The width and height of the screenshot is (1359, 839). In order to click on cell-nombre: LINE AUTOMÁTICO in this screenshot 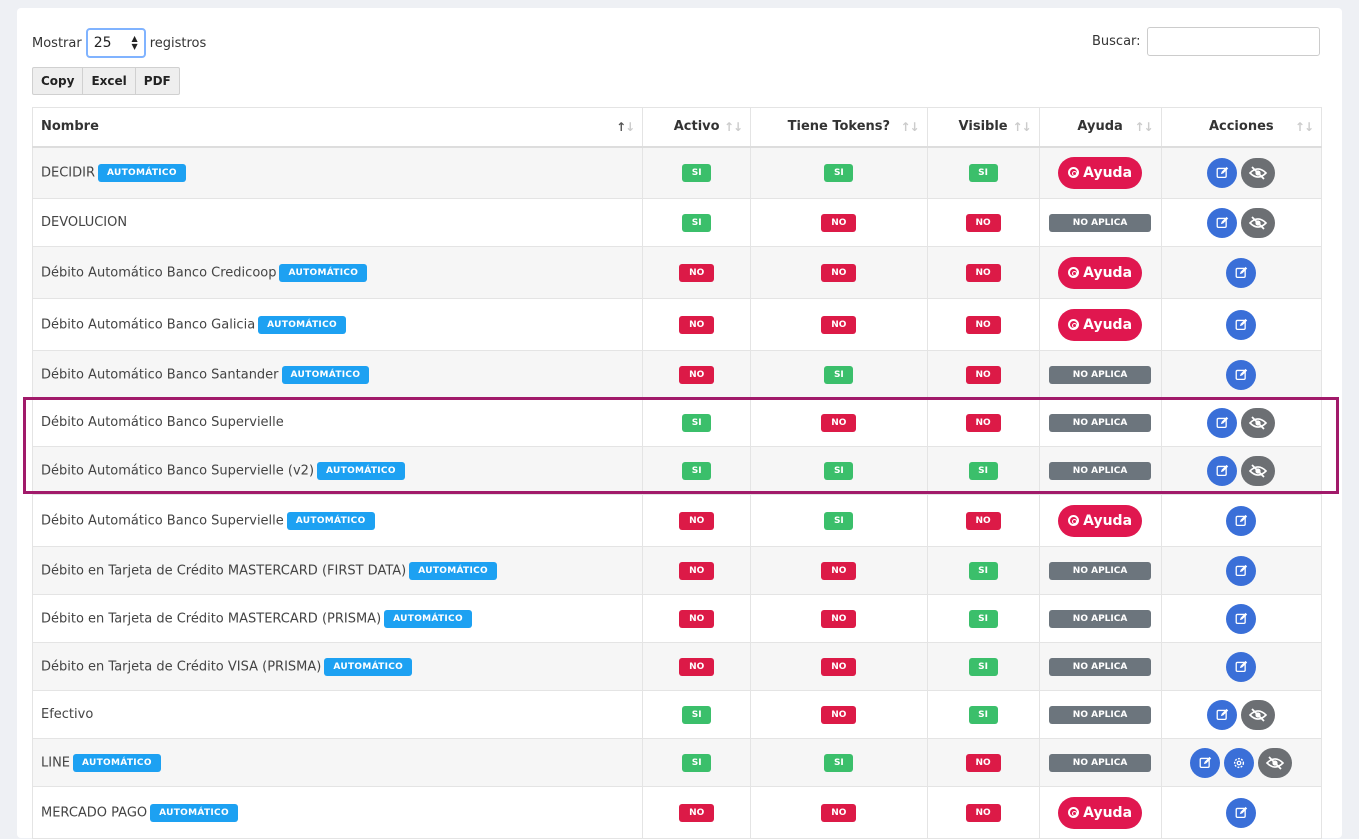, I will do `click(337, 762)`.